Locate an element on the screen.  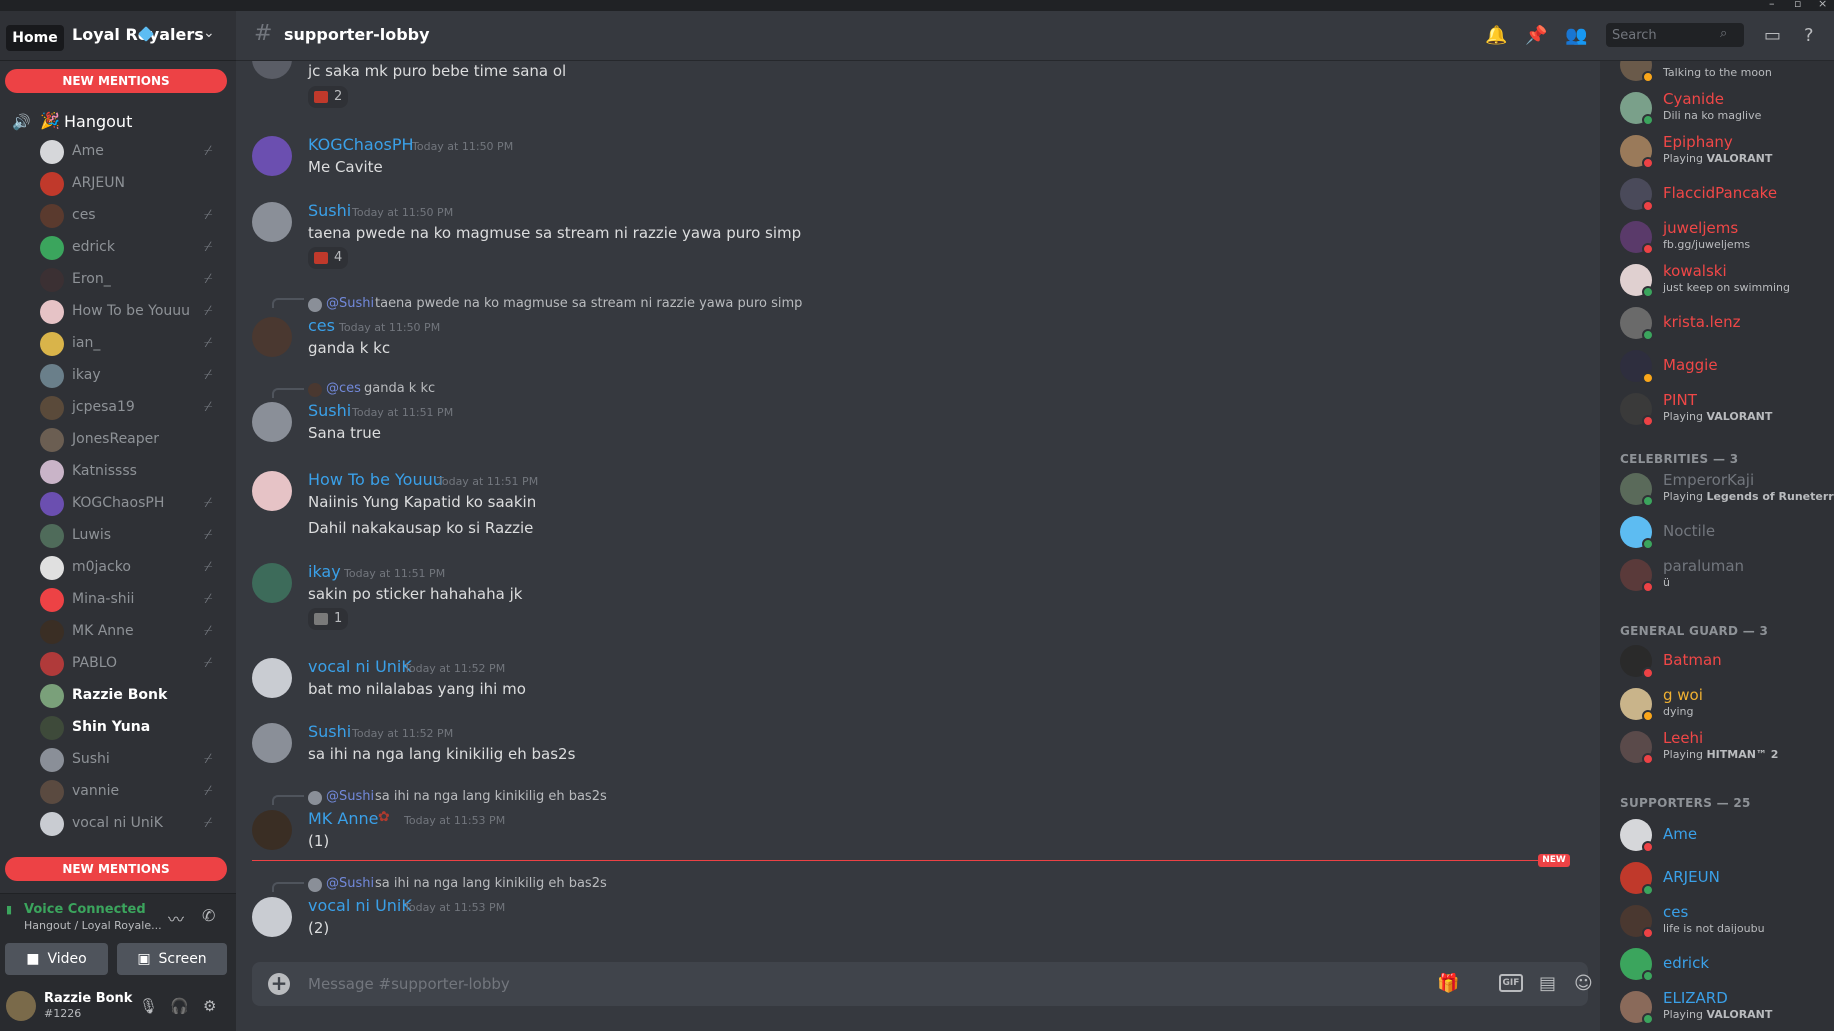
voice-user: MK Anne ⌿ is located at coordinates (133, 631).